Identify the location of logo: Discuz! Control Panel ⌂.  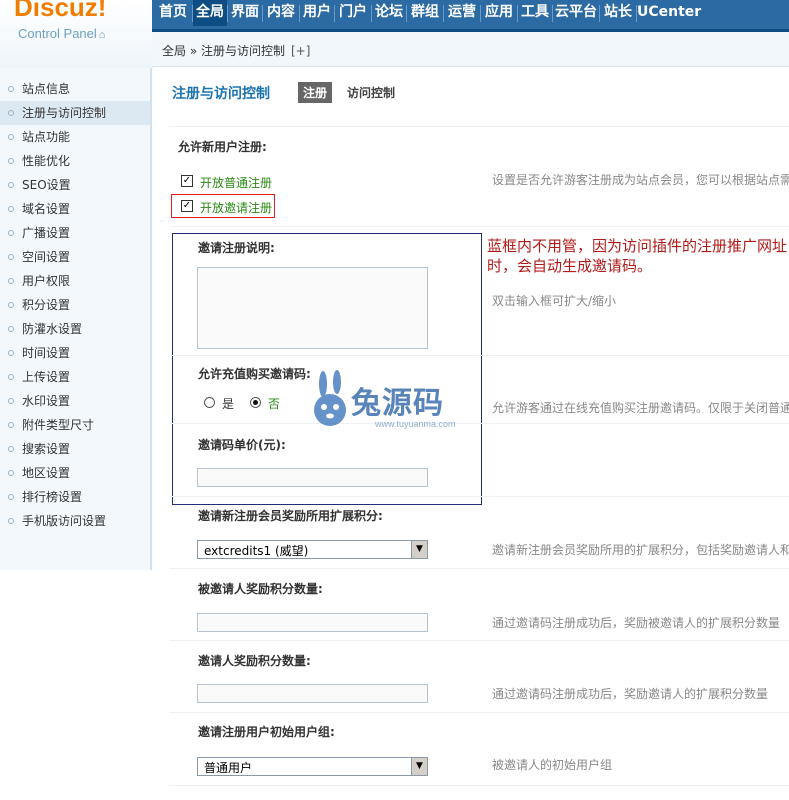
(76, 34).